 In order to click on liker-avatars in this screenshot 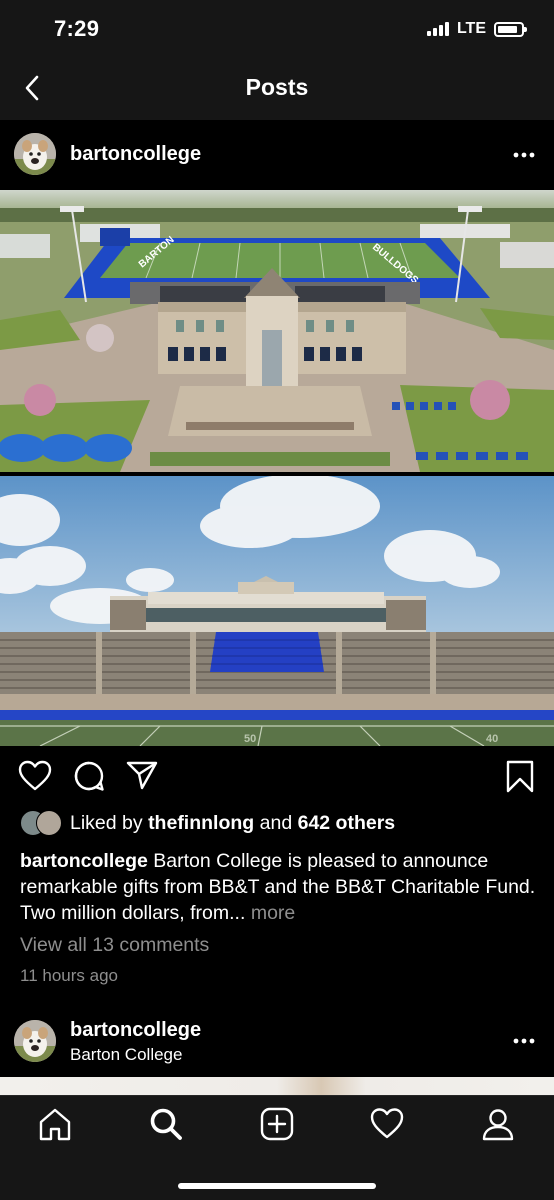, I will do `click(42, 823)`.